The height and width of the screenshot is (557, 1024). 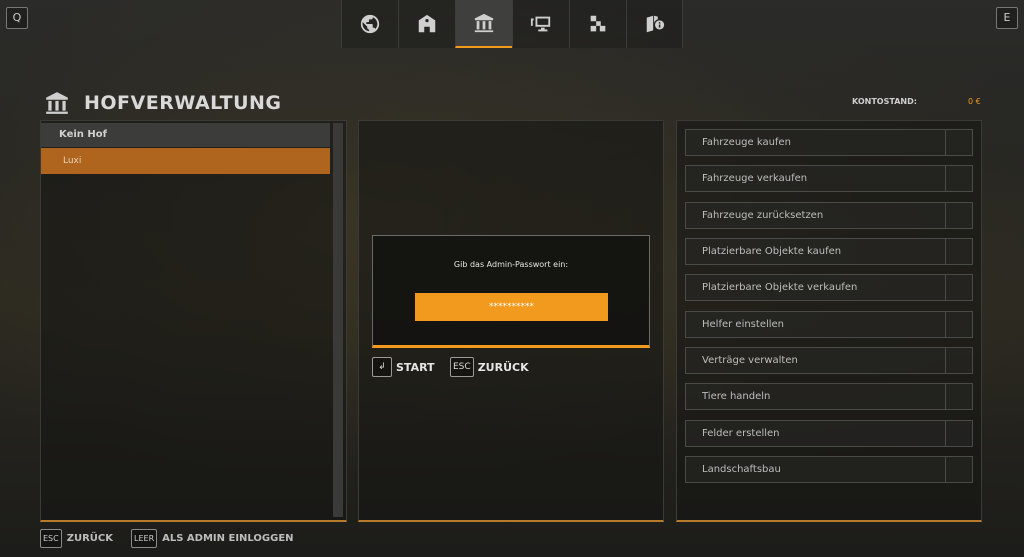 I want to click on dialog-back-button: ESC ZURÜCK, so click(x=489, y=367).